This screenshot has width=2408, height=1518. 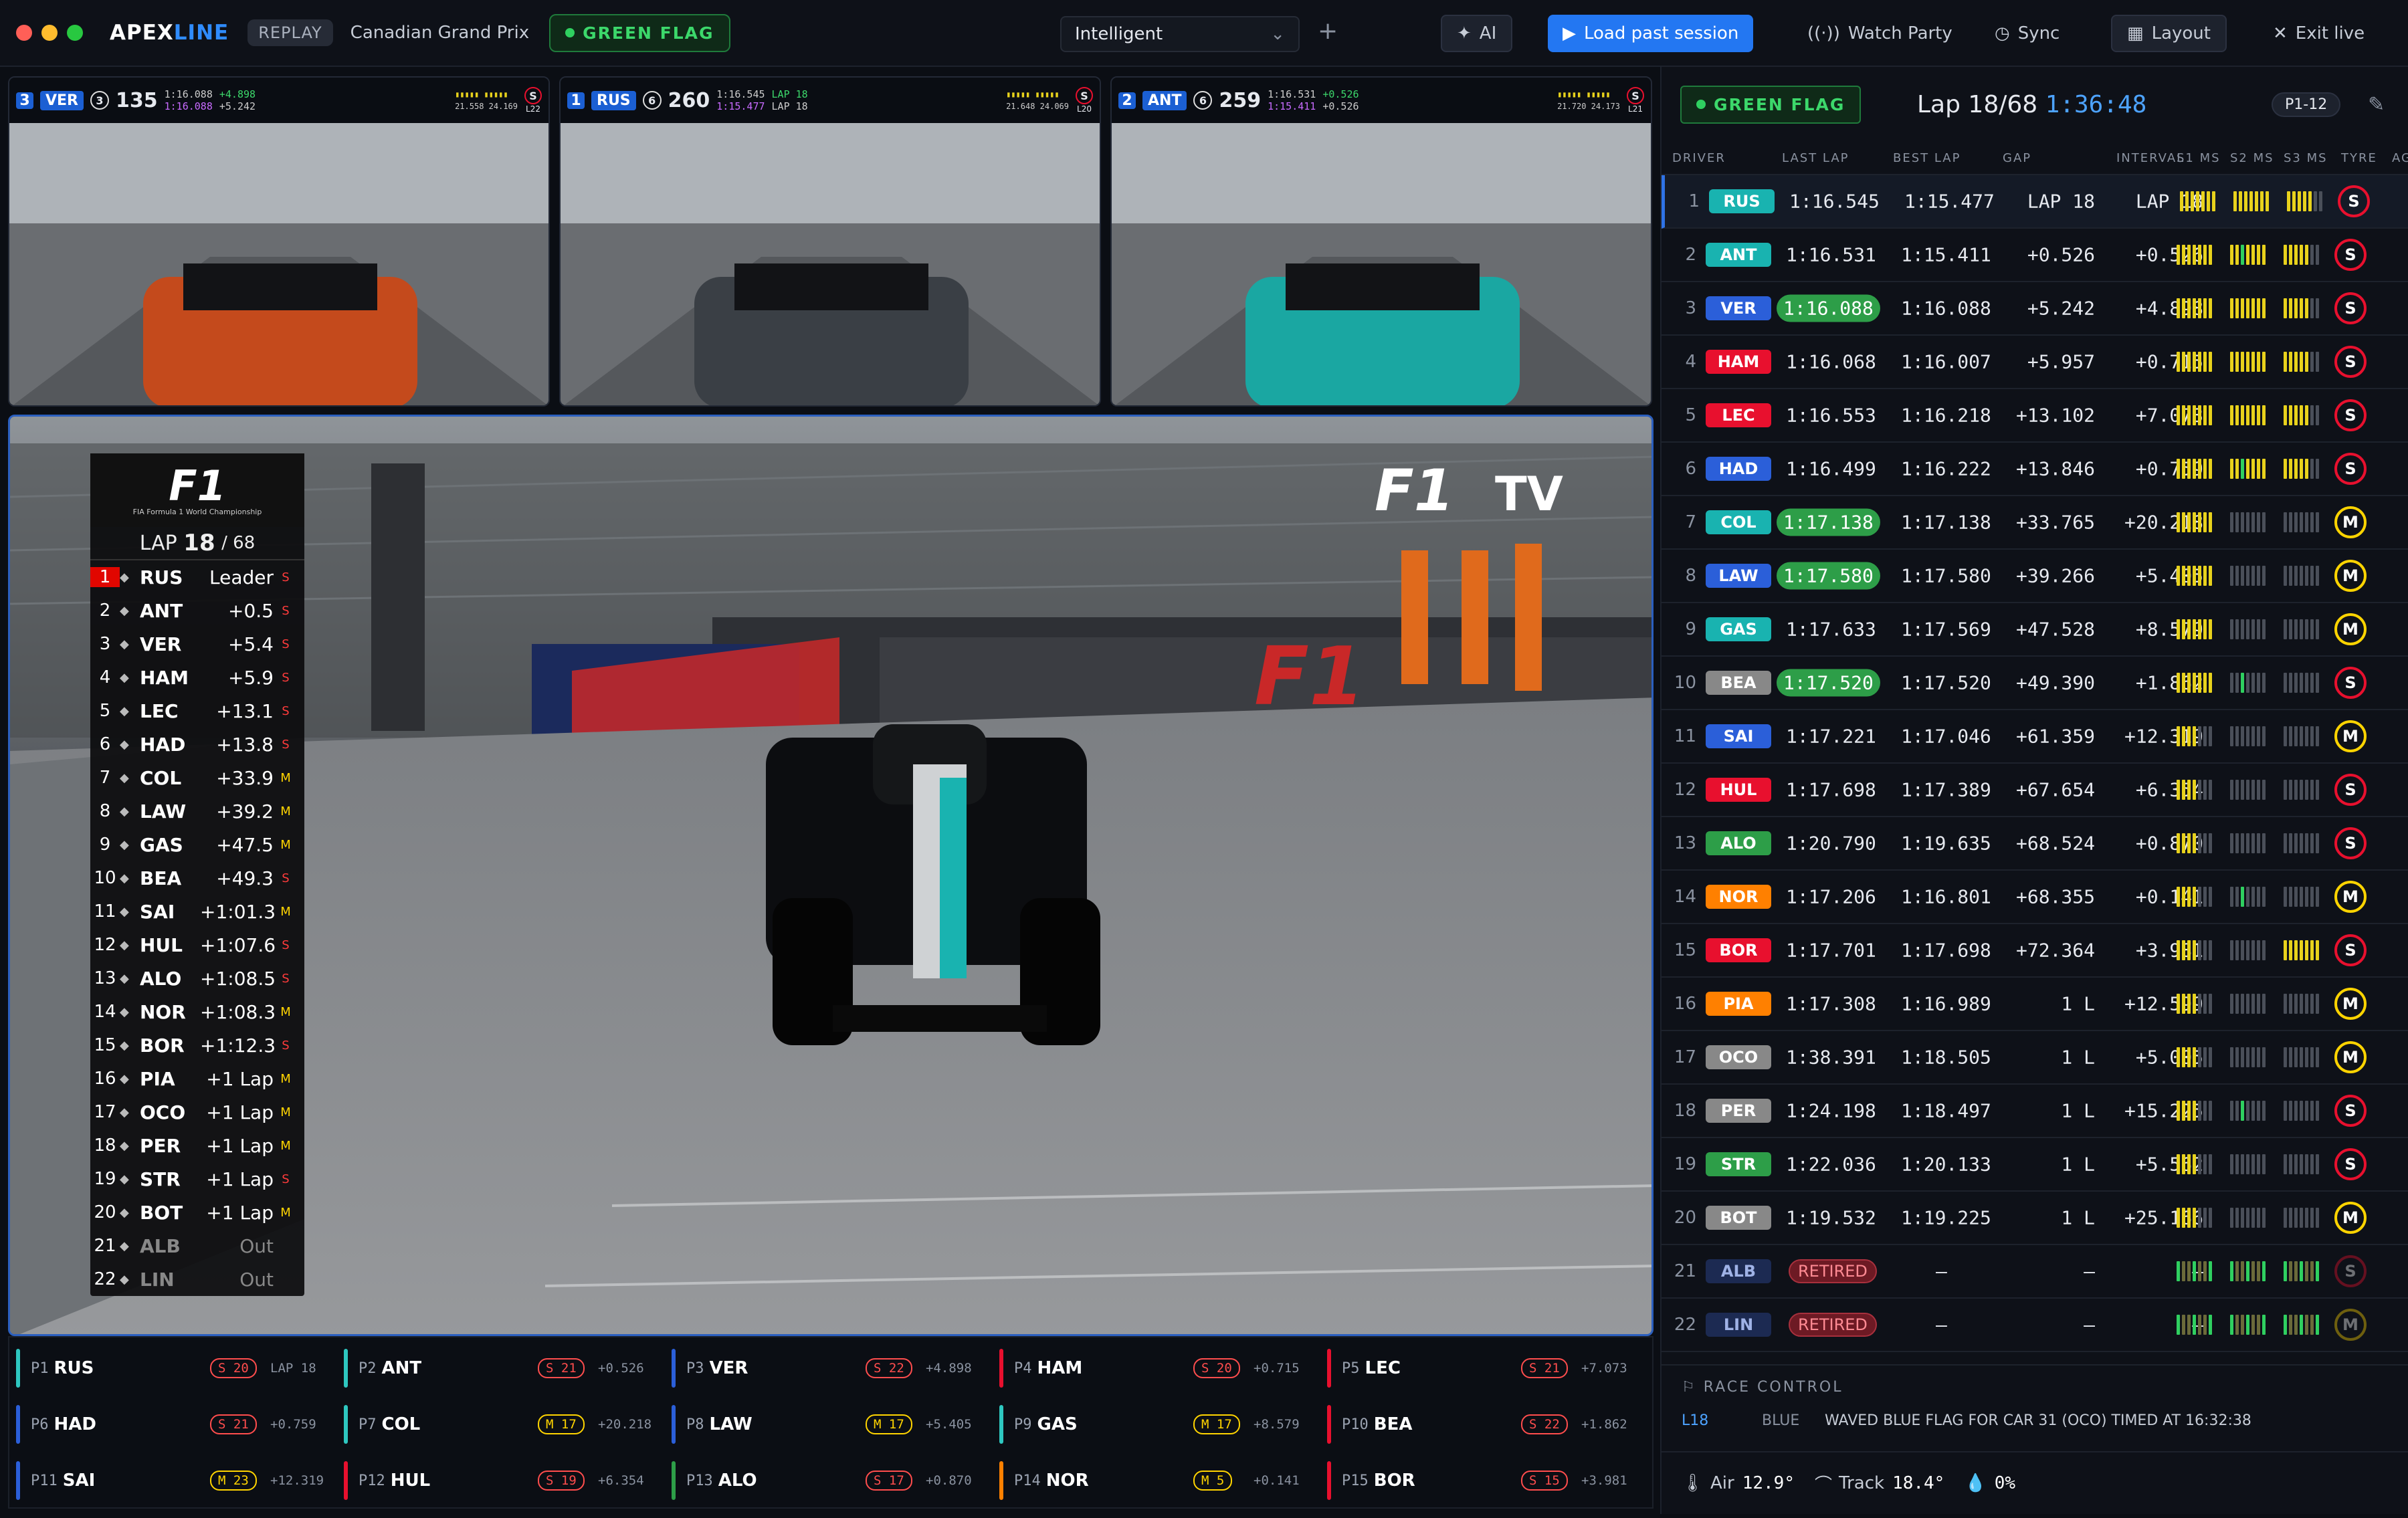 I want to click on timing-row: 12 HUL 1:17.698 1:17.389 +67.654 +6.354 S, so click(x=2035, y=790).